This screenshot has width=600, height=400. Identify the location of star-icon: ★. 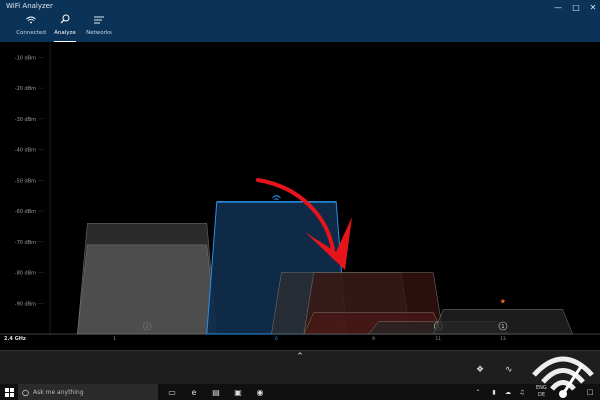
(503, 301).